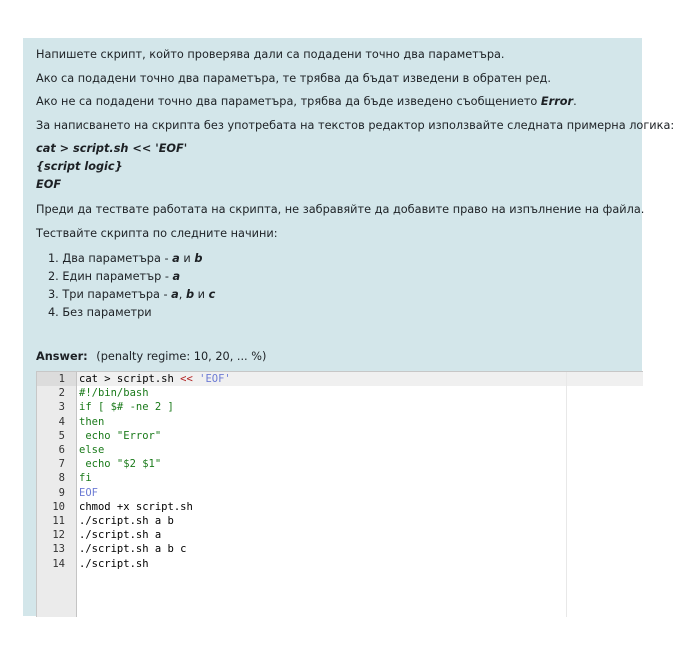 The height and width of the screenshot is (658, 693). I want to click on line-number: 11, so click(58, 521).